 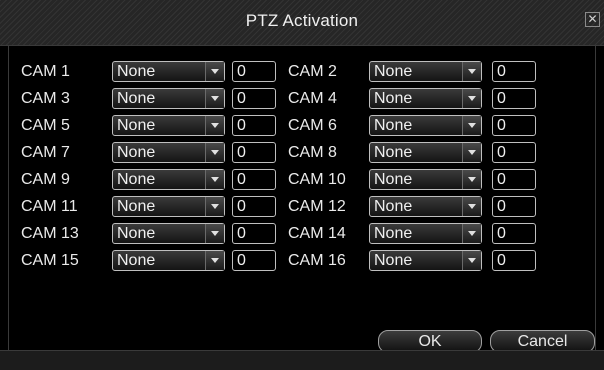 I want to click on dialog-title: PTZ Activation, so click(x=302, y=20).